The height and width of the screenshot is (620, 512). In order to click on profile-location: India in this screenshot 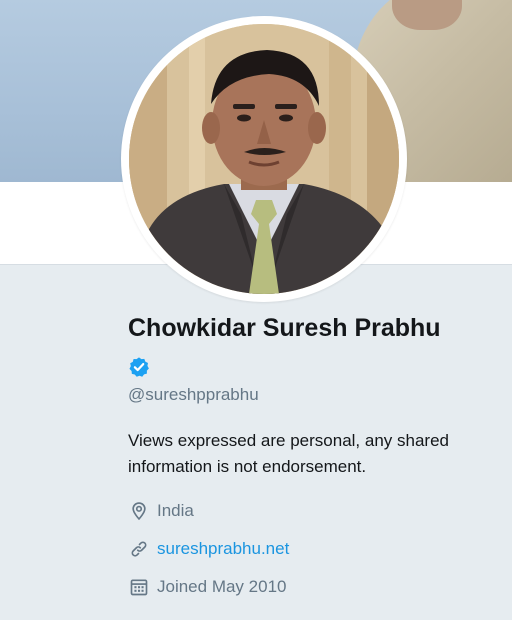, I will do `click(175, 510)`.